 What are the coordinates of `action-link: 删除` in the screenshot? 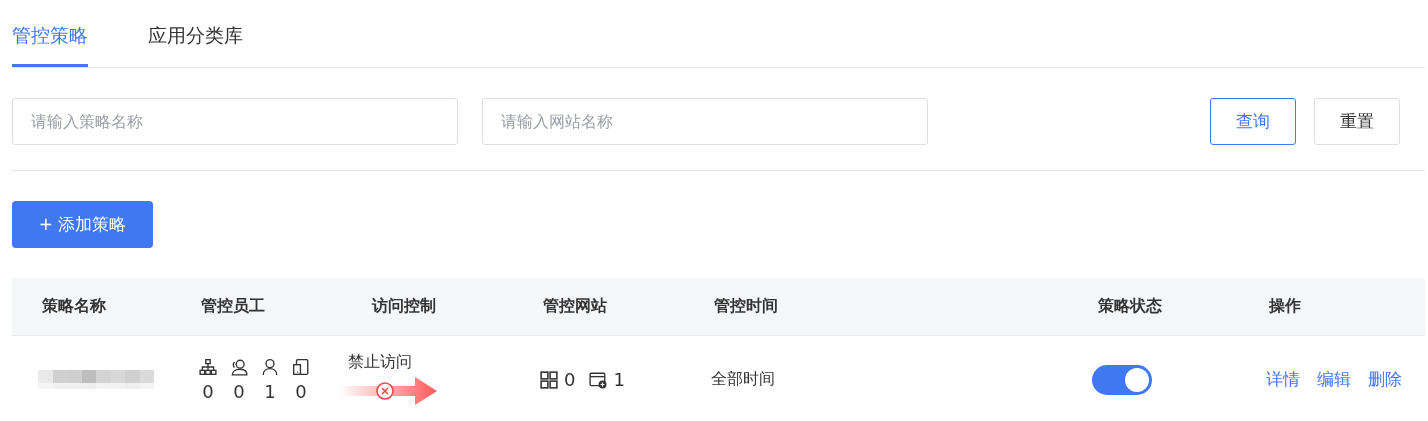 It's located at (1385, 379).